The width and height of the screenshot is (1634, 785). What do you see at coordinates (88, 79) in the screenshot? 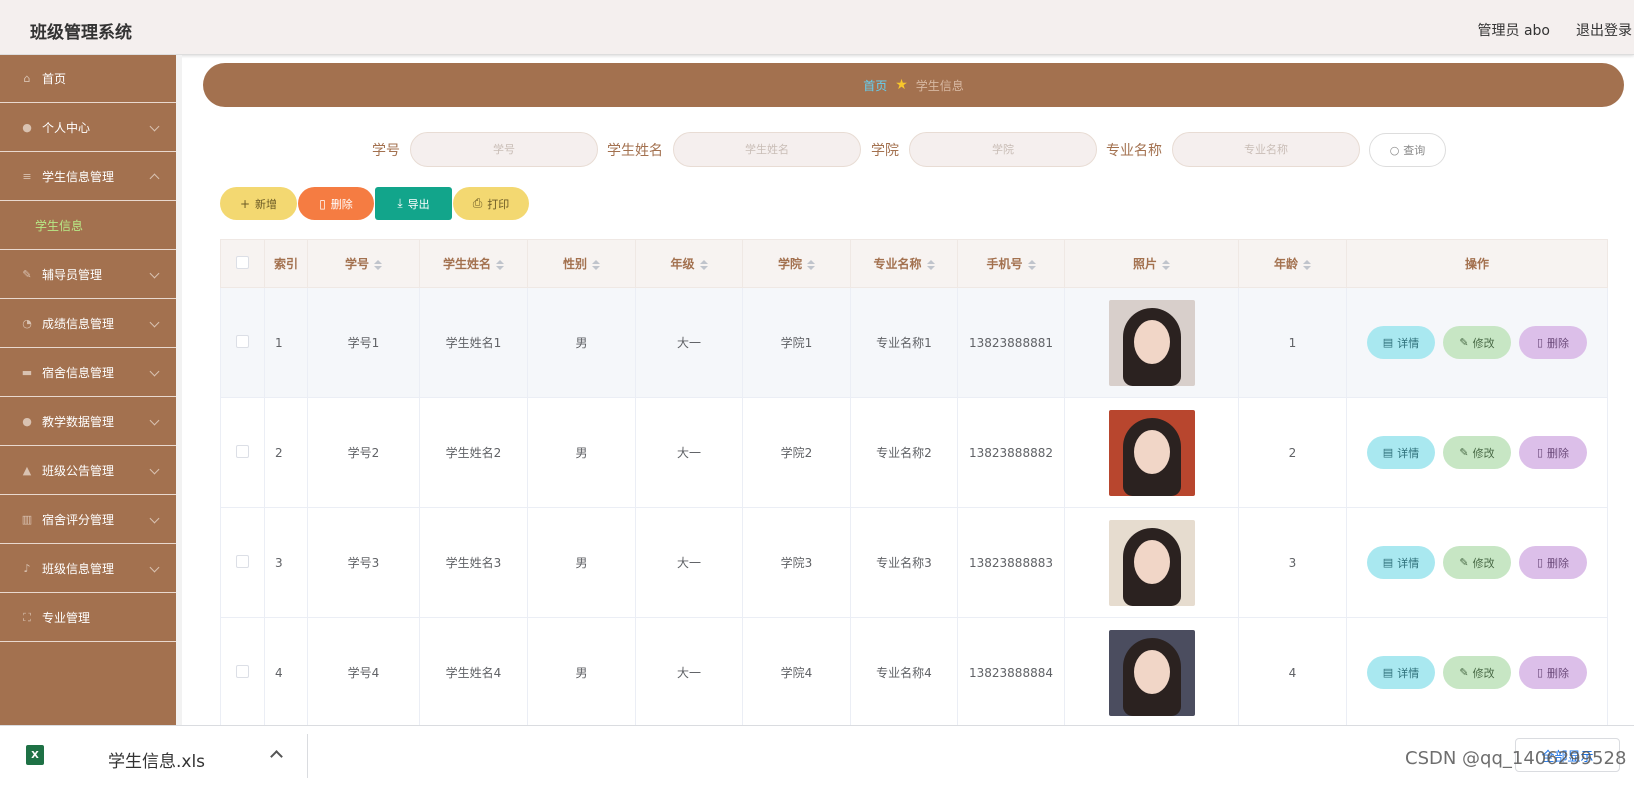
I see `sidebar-item-home: ⌂ 首页` at bounding box center [88, 79].